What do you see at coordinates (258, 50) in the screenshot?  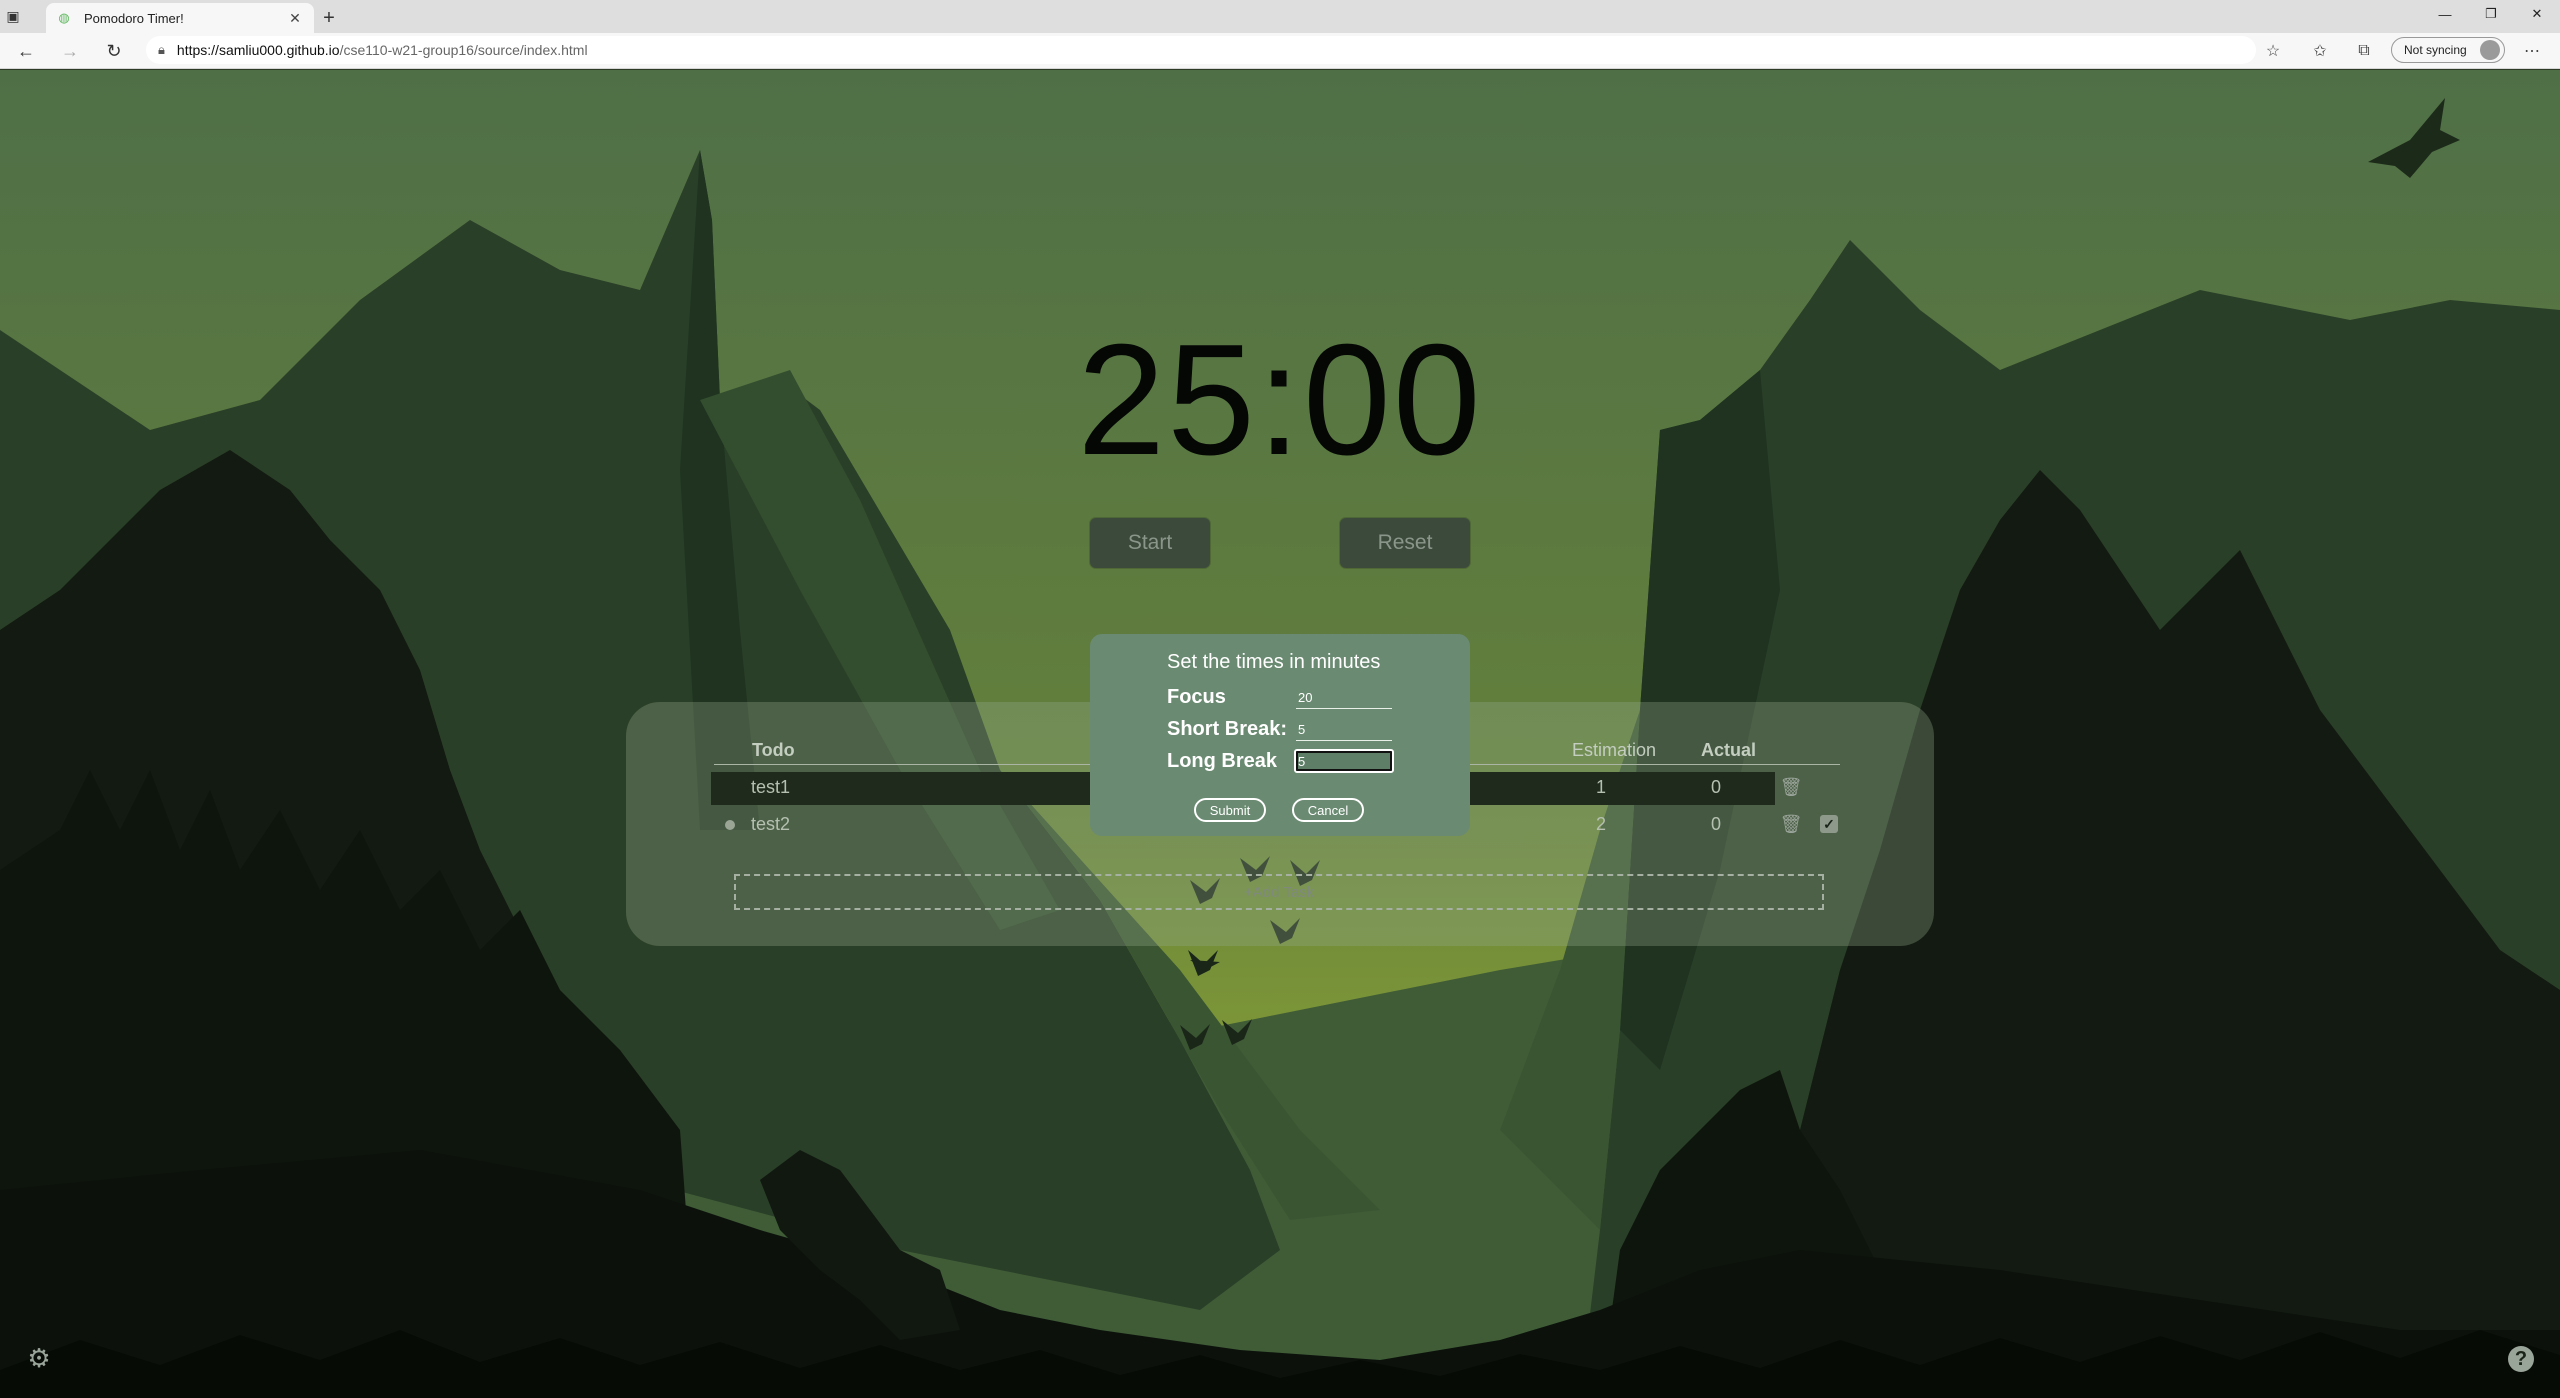 I see `url-host: https://samliu000.github.io` at bounding box center [258, 50].